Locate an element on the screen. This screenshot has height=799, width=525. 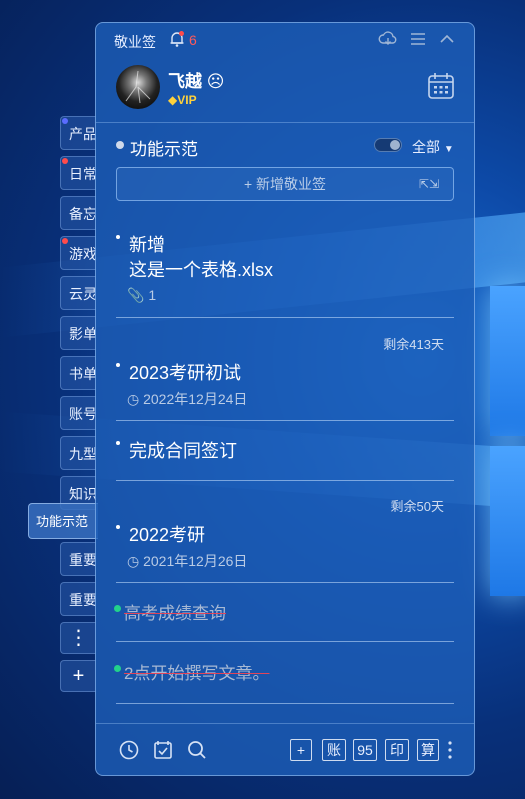
menu-icon is located at coordinates (418, 39).